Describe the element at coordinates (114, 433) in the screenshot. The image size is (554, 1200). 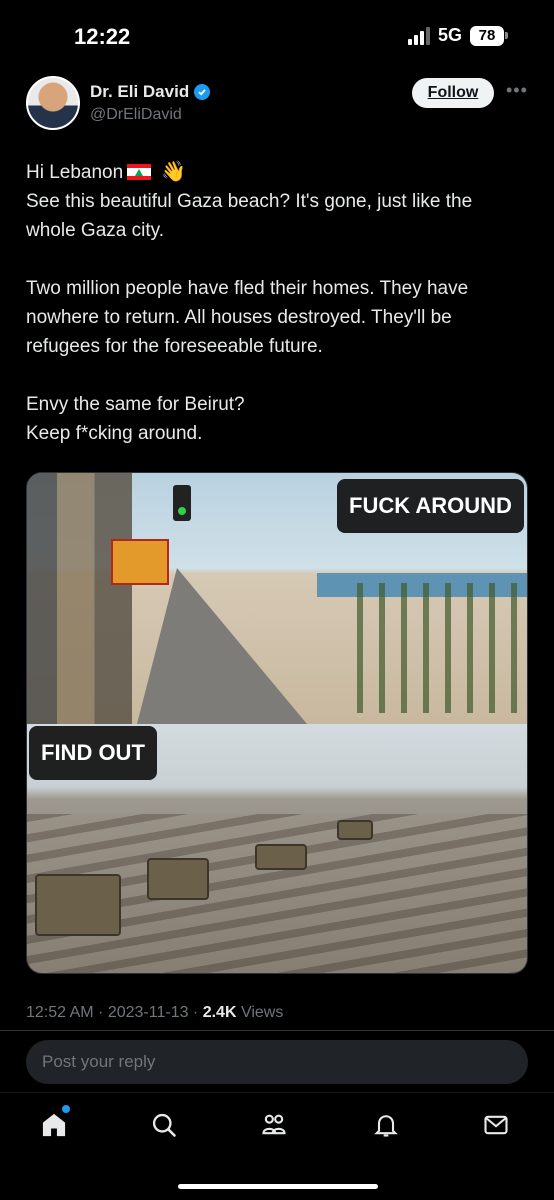
I see `paragraph-3-line-2: Keep f*cking around.` at that location.